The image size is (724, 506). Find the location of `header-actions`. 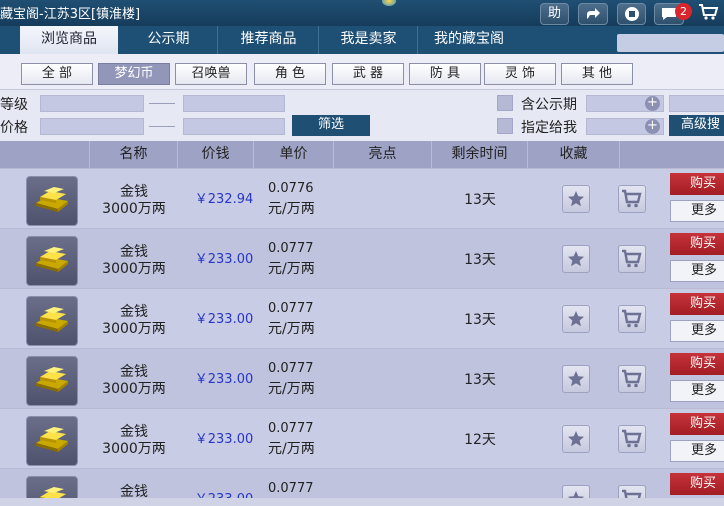

header-actions is located at coordinates (672, 154).